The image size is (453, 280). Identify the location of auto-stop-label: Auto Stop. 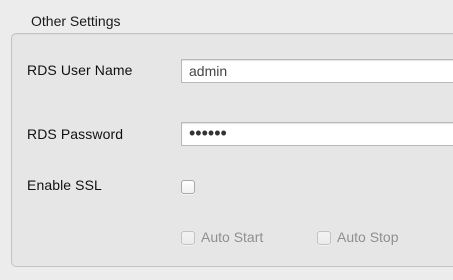
(368, 237).